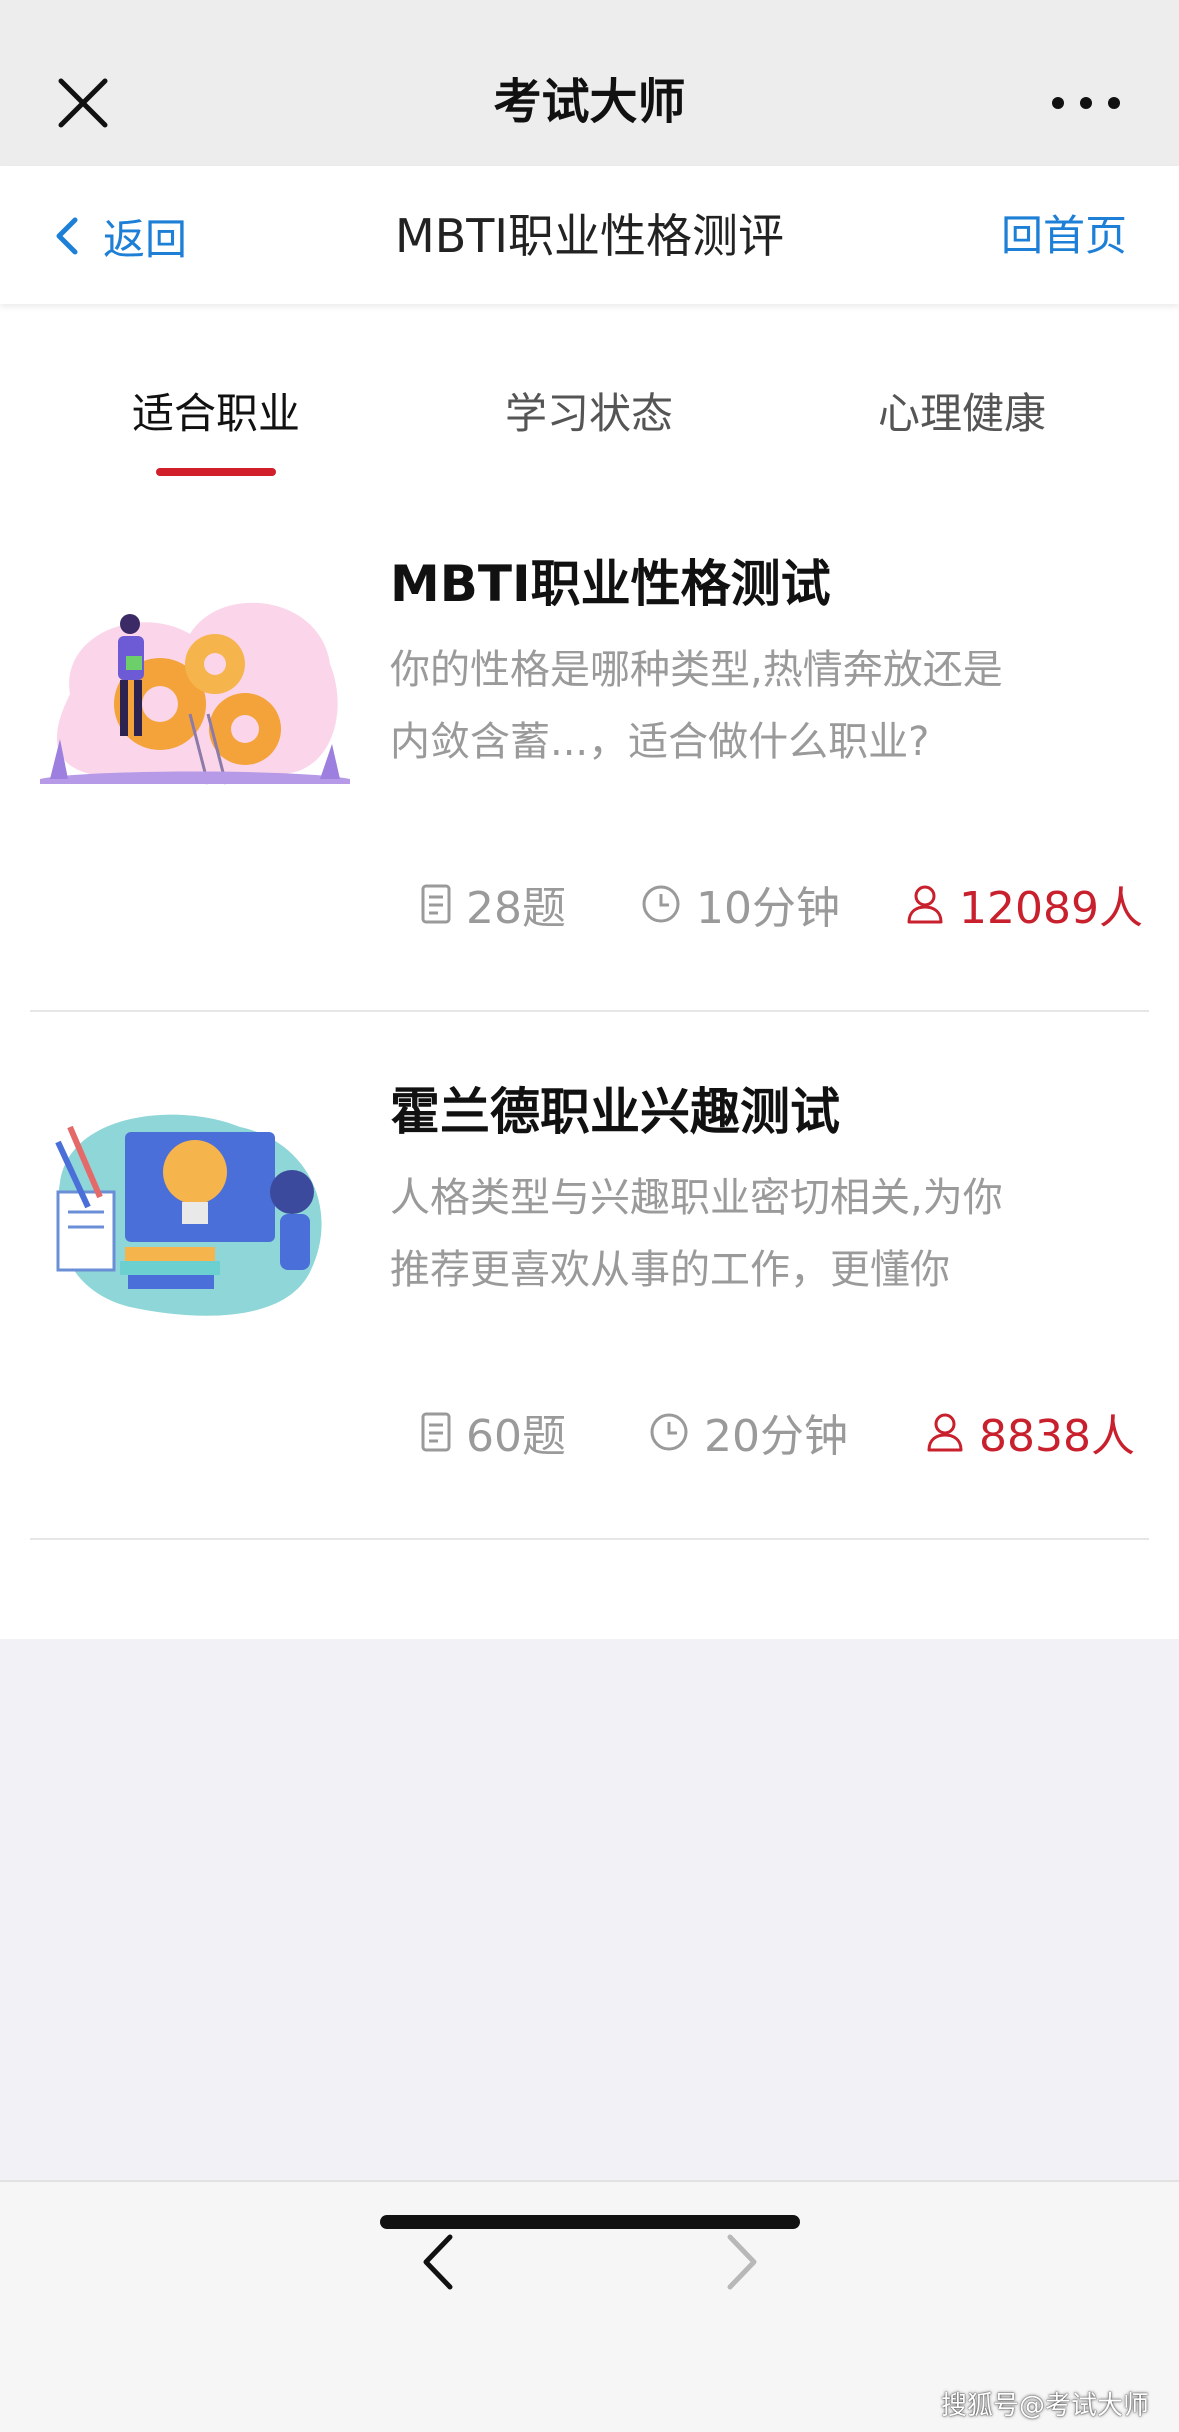 The width and height of the screenshot is (1179, 2432). I want to click on question-count: 28题, so click(493, 904).